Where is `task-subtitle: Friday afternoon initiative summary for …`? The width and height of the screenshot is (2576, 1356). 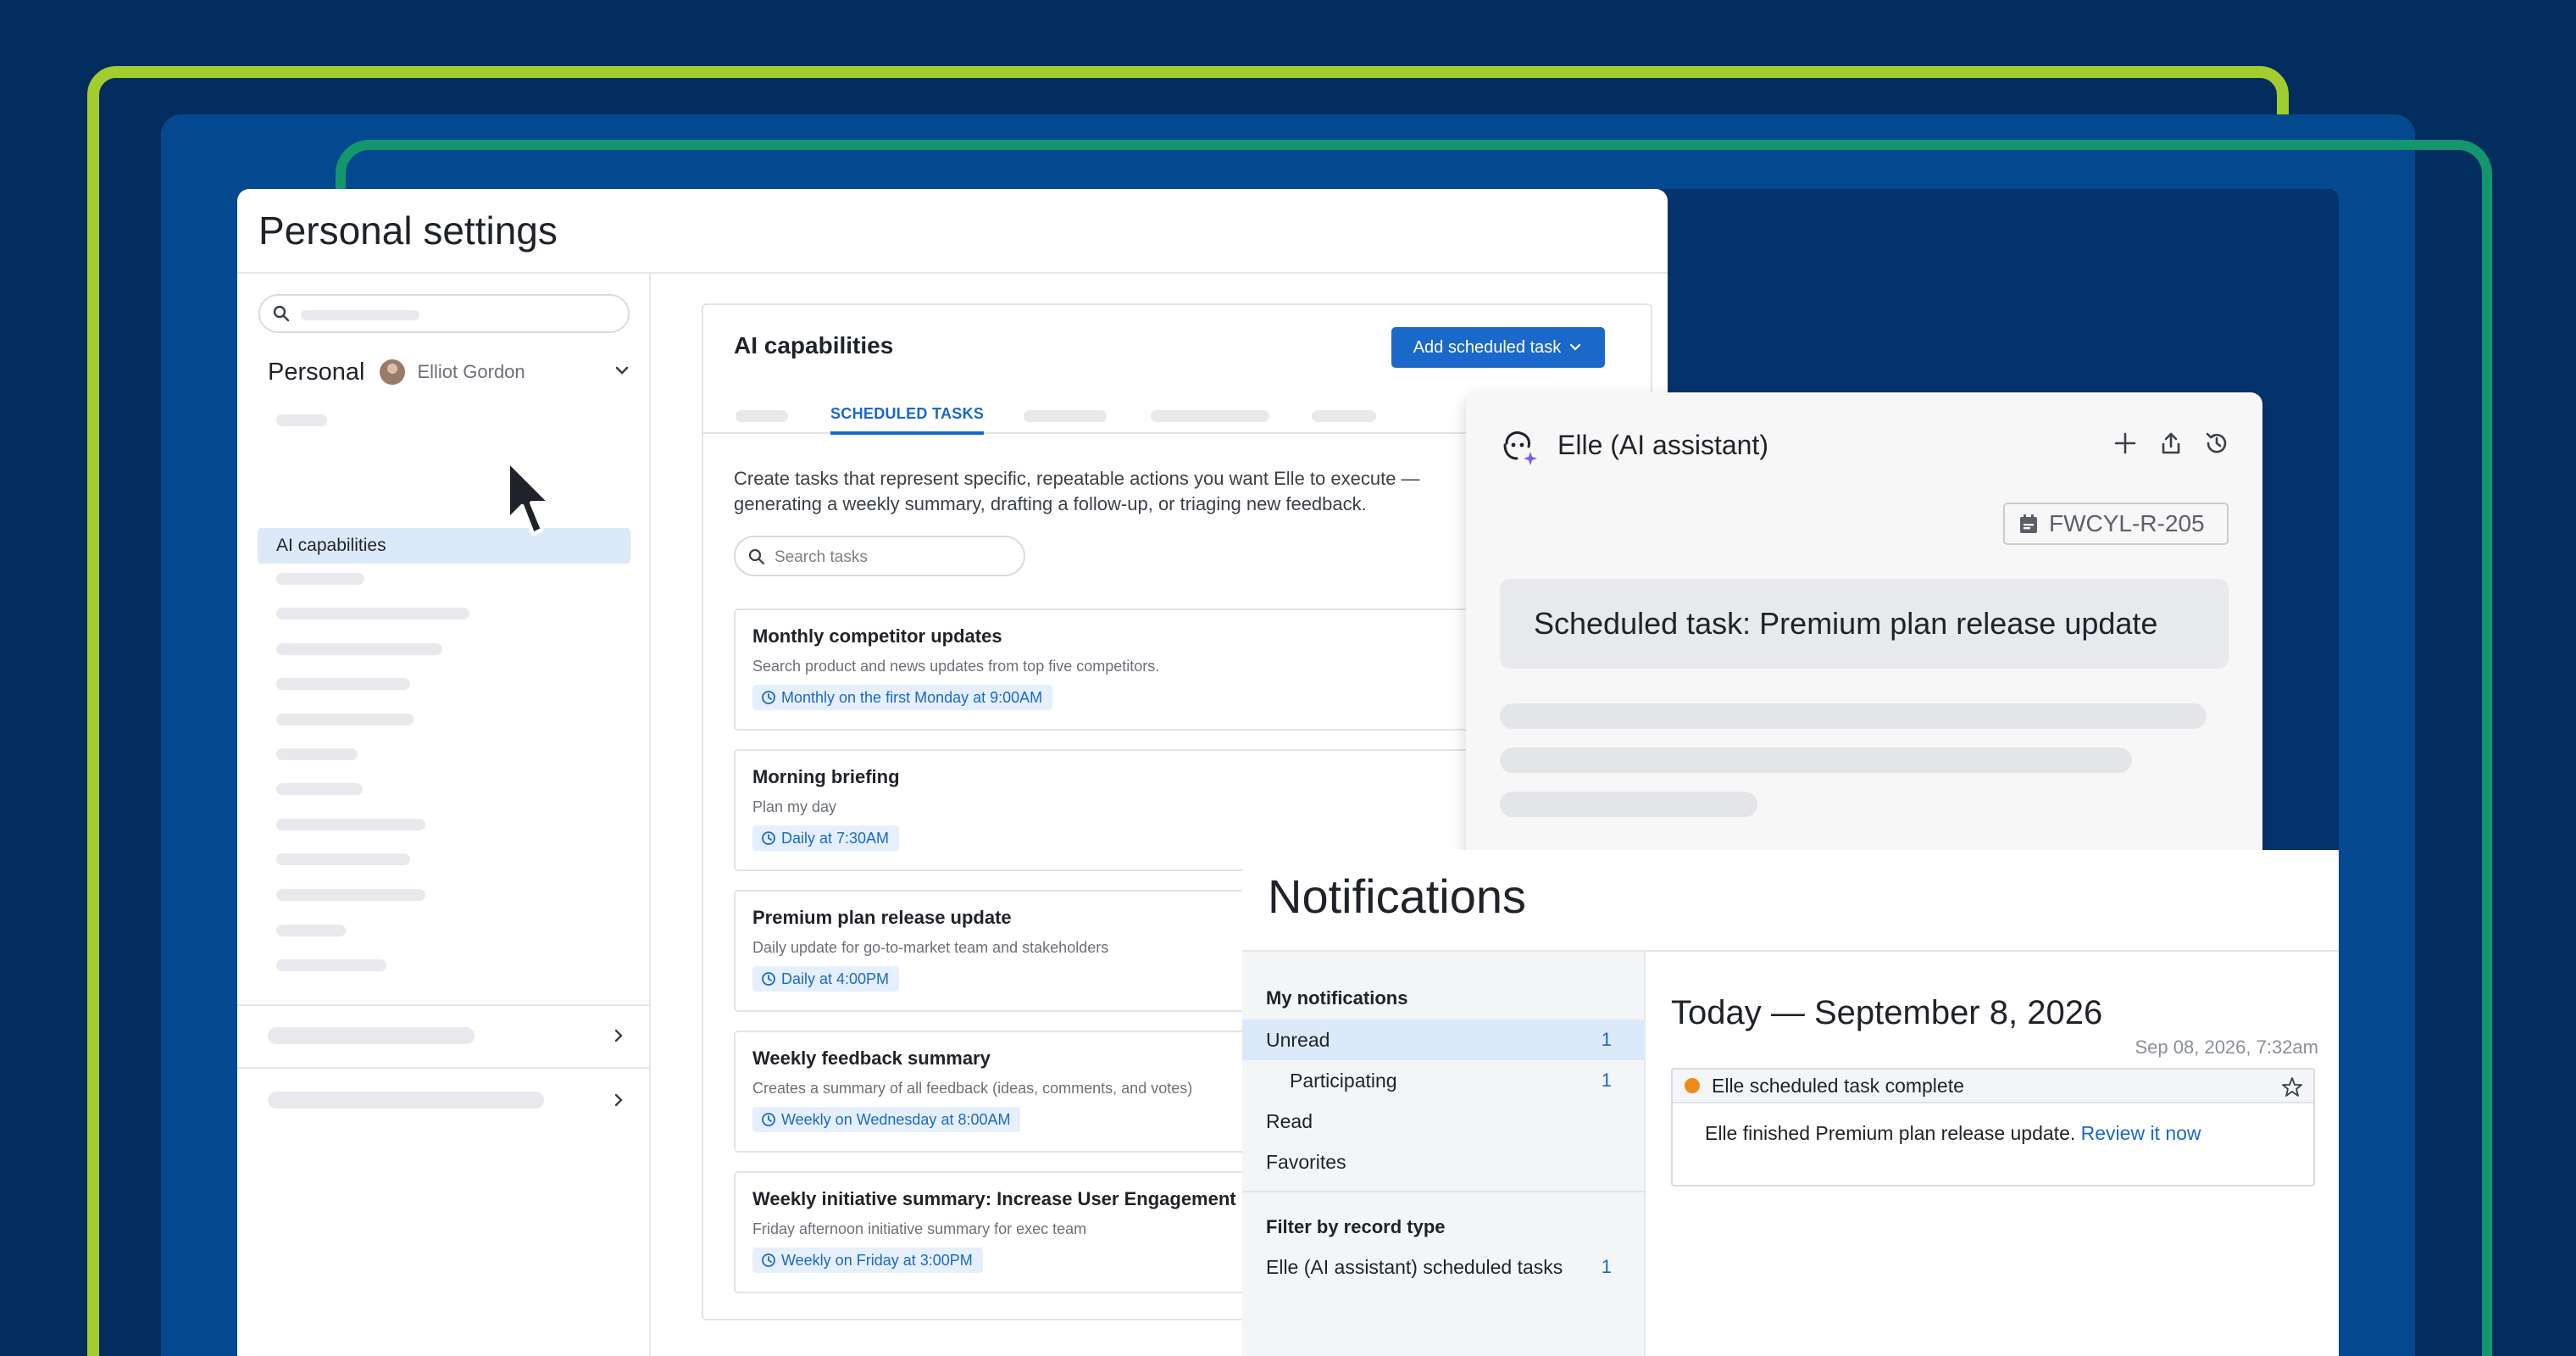 task-subtitle: Friday afternoon initiative summary for … is located at coordinates (919, 1228).